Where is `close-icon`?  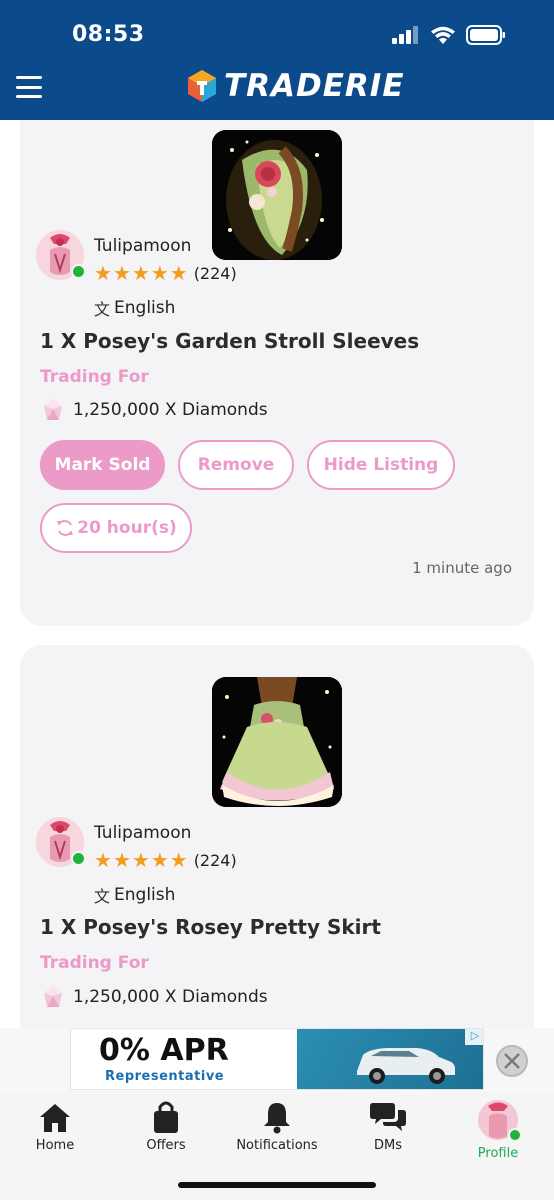 close-icon is located at coordinates (512, 1061).